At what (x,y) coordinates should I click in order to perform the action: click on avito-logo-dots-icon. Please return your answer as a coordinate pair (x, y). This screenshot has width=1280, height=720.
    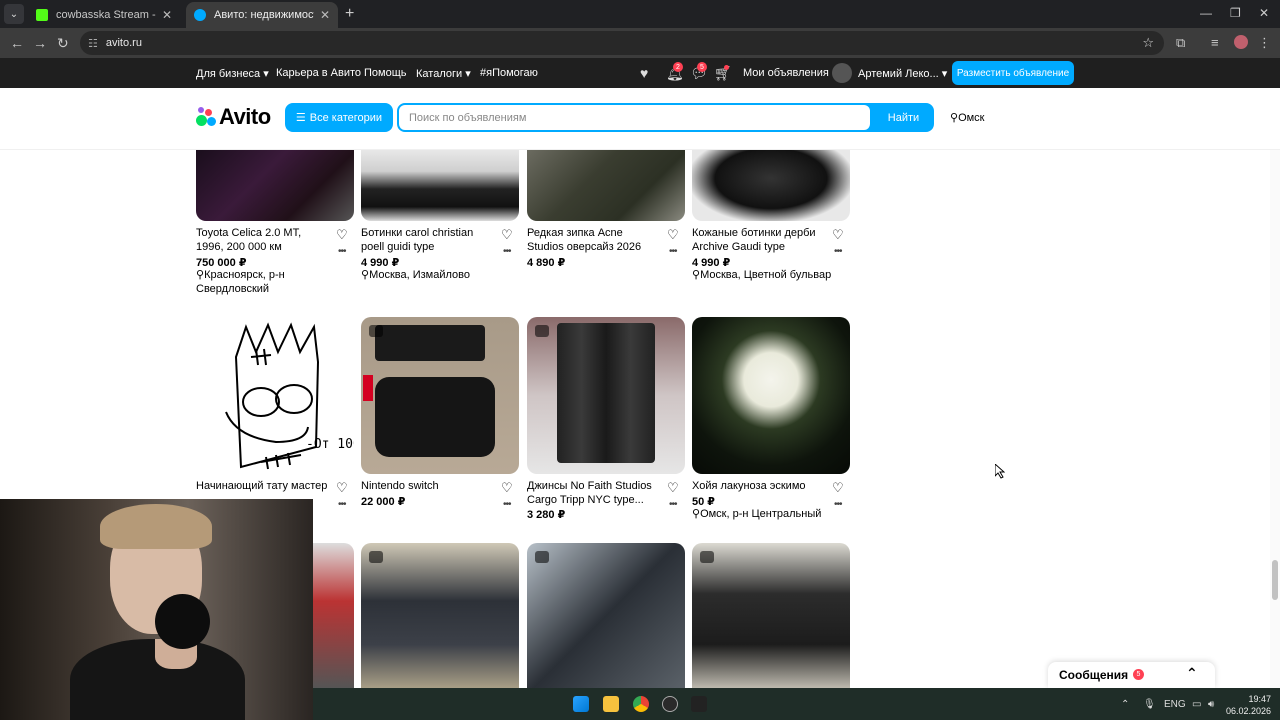
    Looking at the image, I should click on (206, 117).